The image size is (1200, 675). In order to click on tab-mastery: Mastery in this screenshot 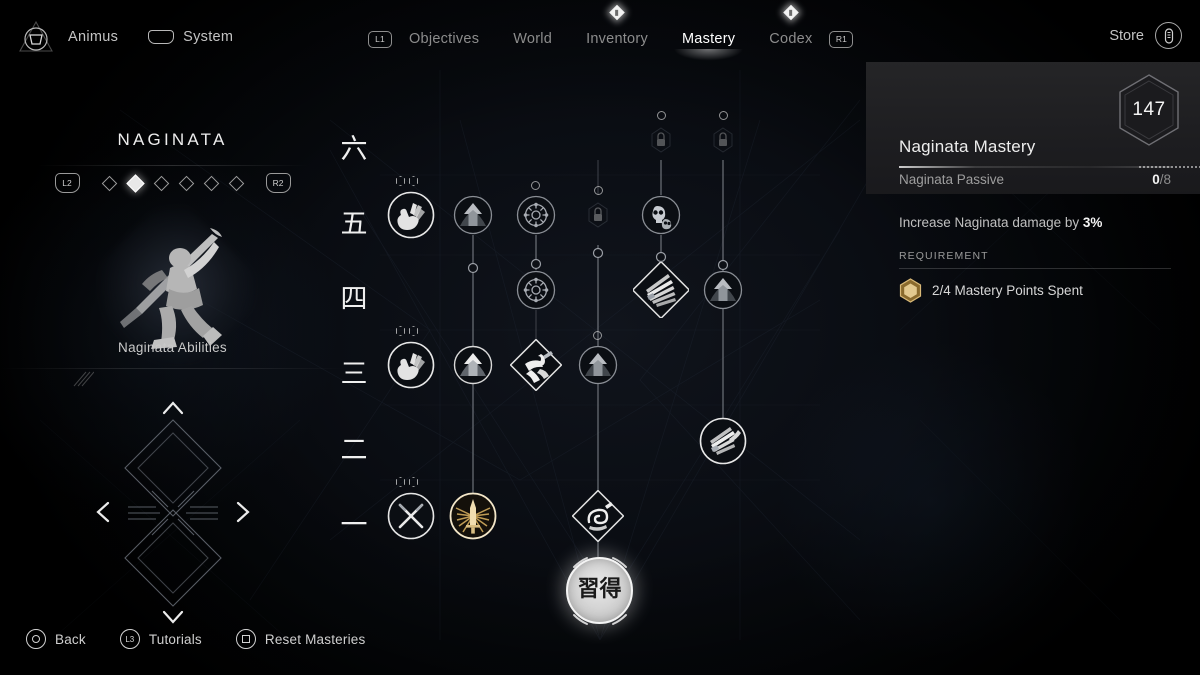, I will do `click(708, 44)`.